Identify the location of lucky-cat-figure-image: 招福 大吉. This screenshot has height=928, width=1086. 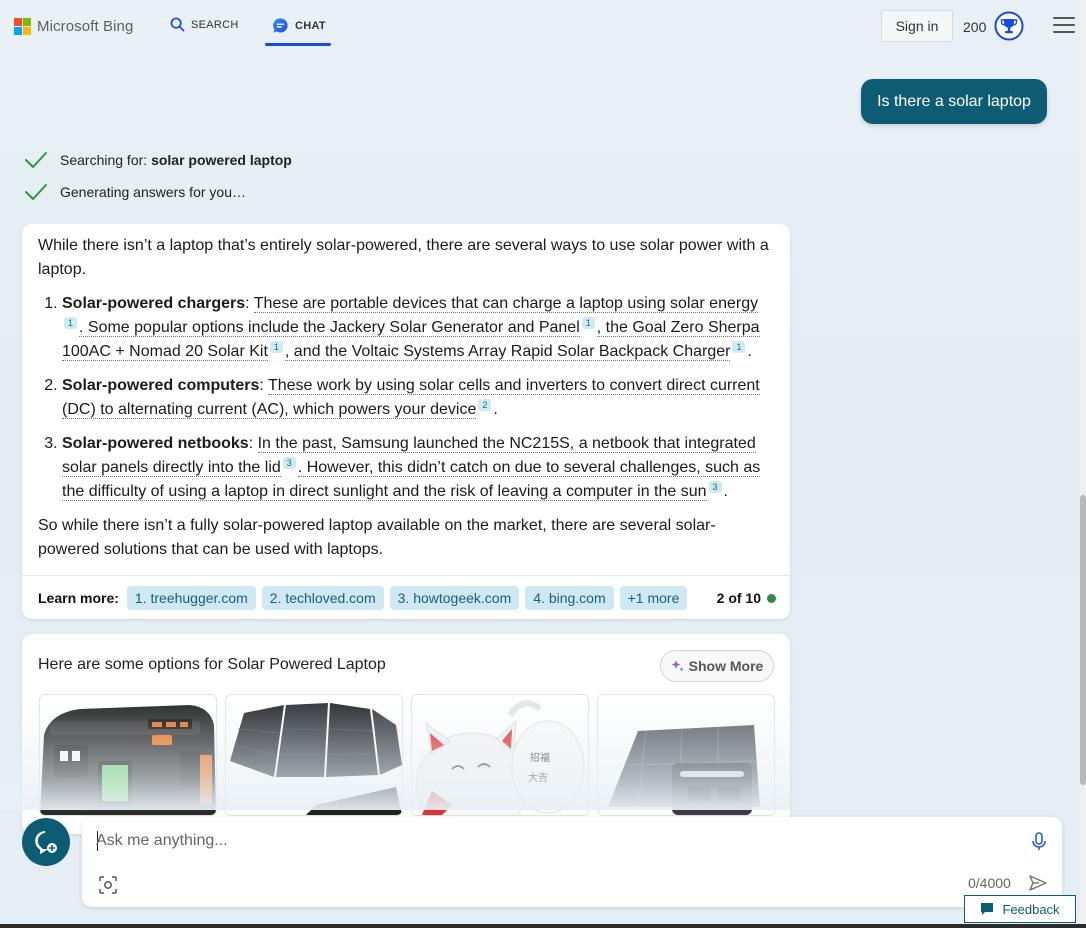
(500, 755).